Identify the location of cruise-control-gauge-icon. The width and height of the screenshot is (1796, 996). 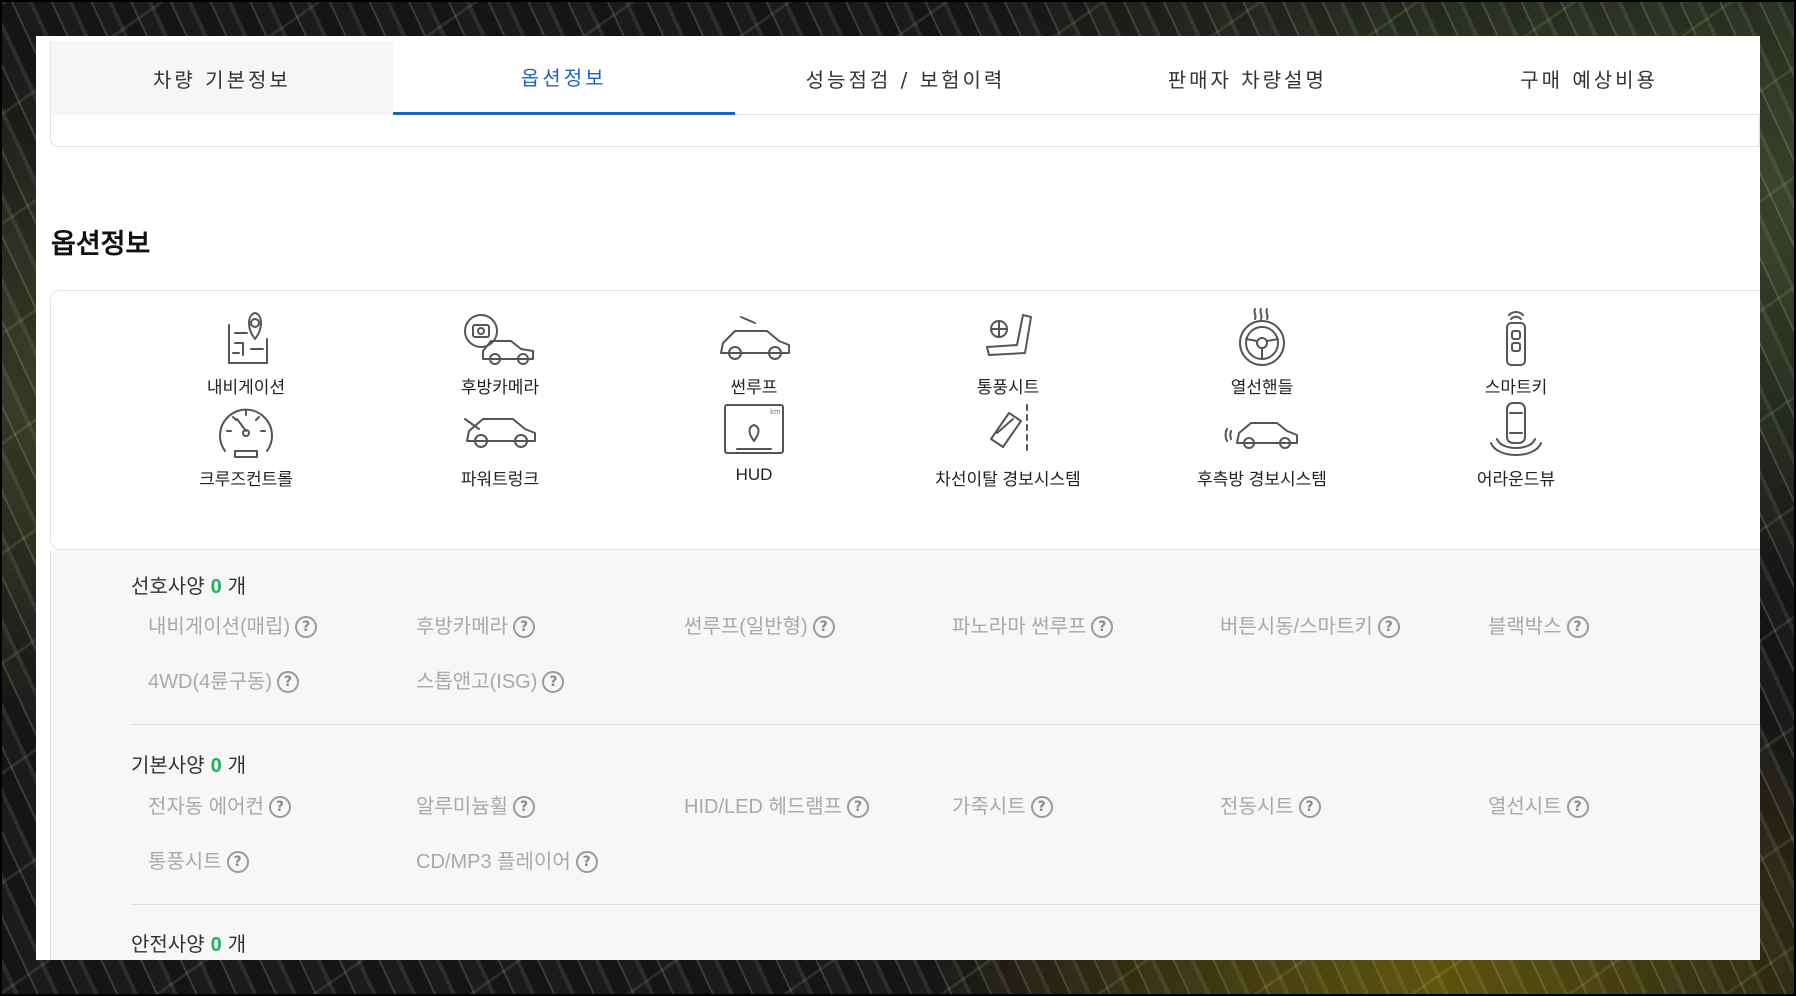
(246, 433).